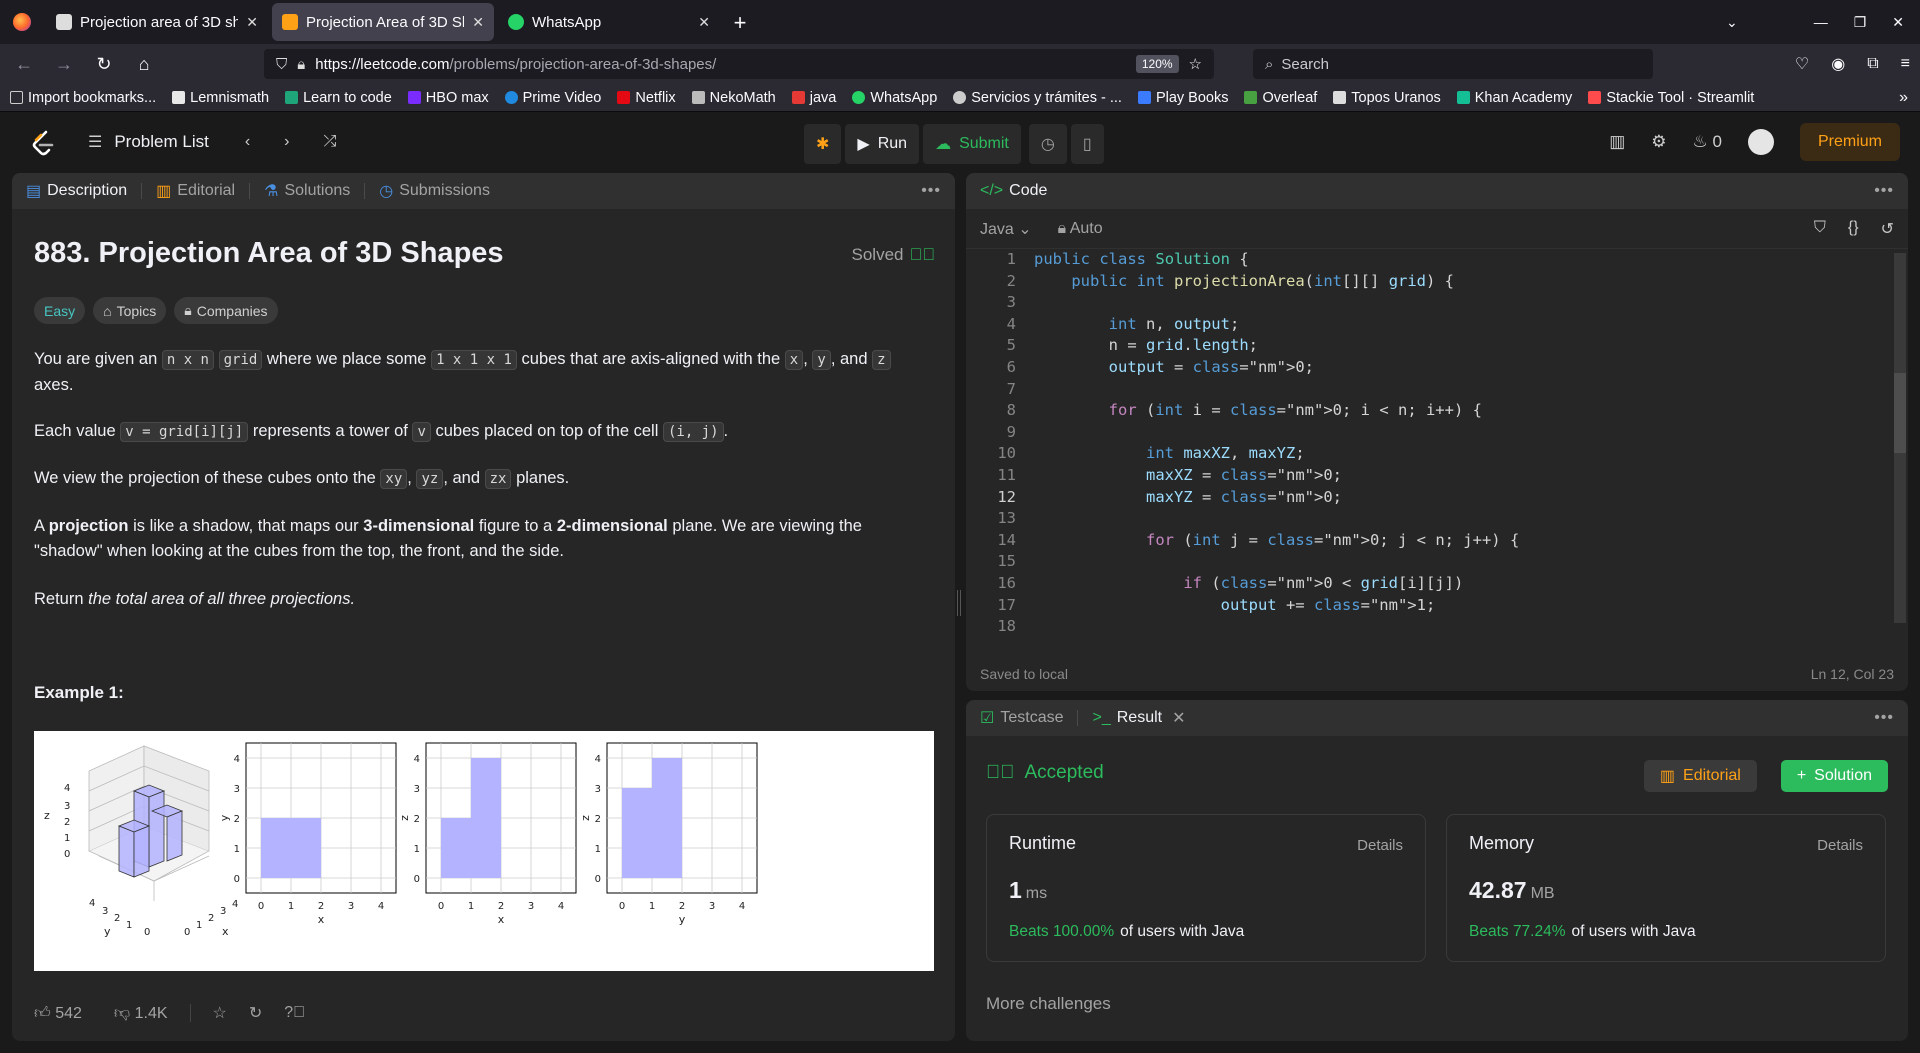 This screenshot has height=1053, width=1920. I want to click on tab-list-icon: ⌄, so click(1732, 22).